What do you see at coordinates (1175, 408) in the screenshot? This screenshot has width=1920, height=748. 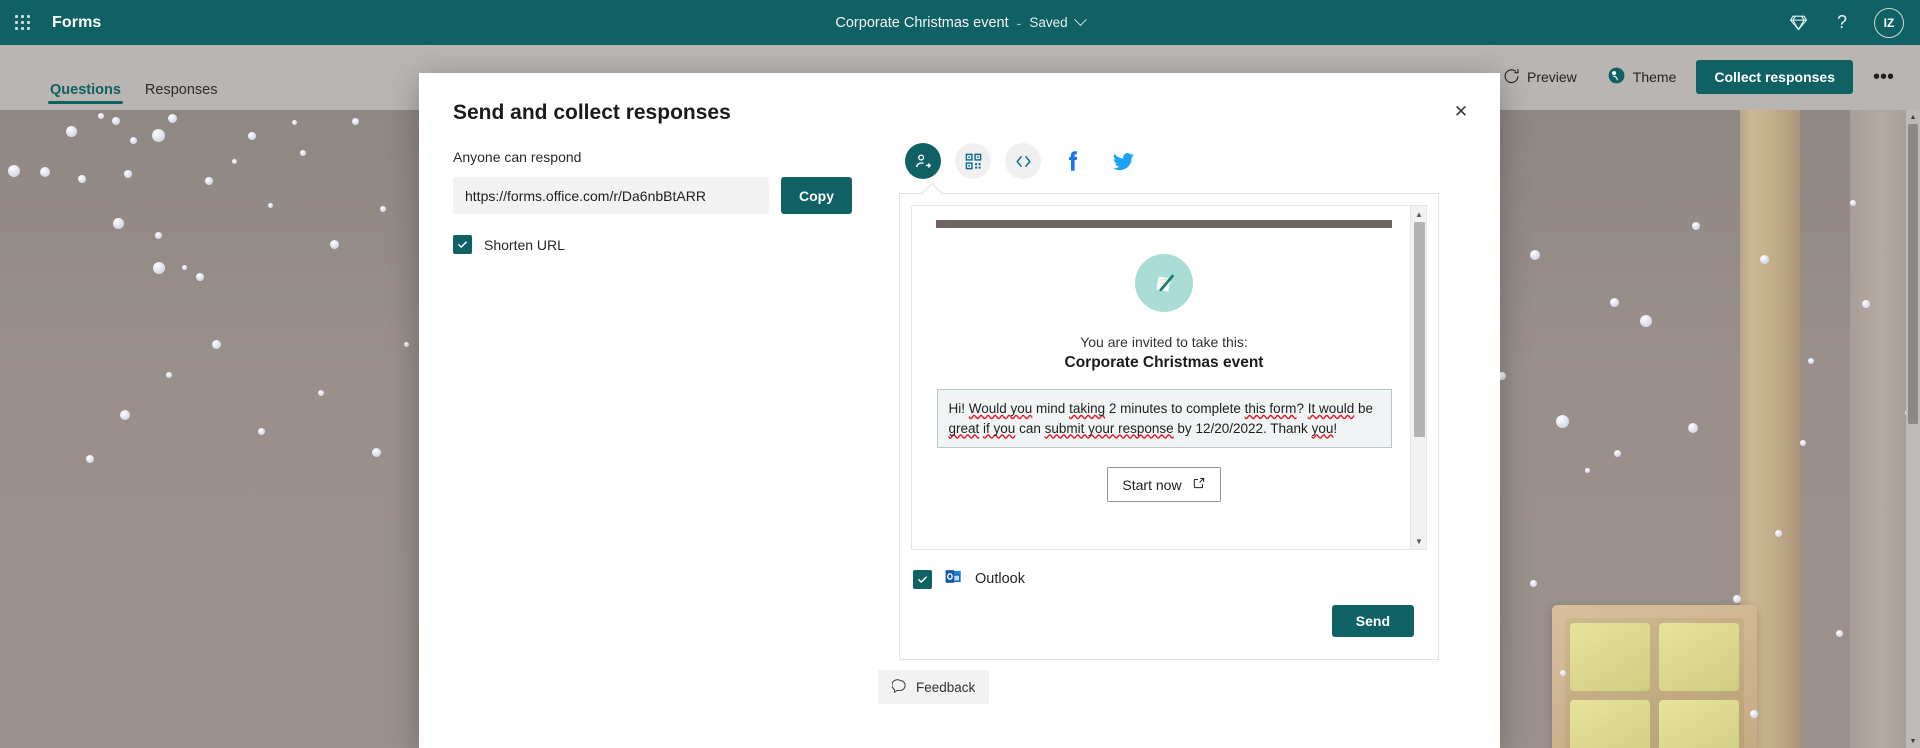 I see `msg-seg: 2 minutes to complete` at bounding box center [1175, 408].